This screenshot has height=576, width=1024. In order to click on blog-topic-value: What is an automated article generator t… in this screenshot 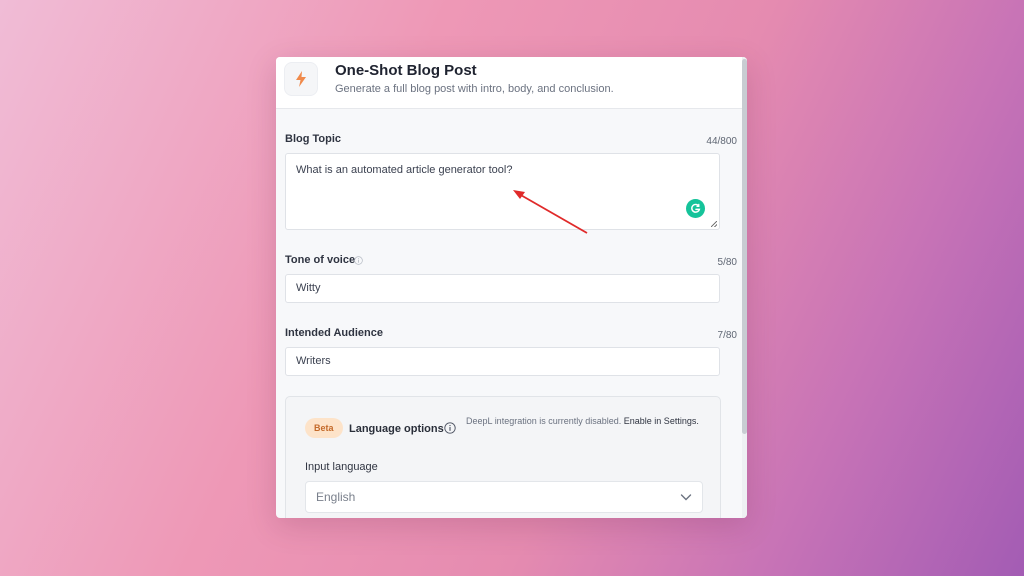, I will do `click(404, 170)`.